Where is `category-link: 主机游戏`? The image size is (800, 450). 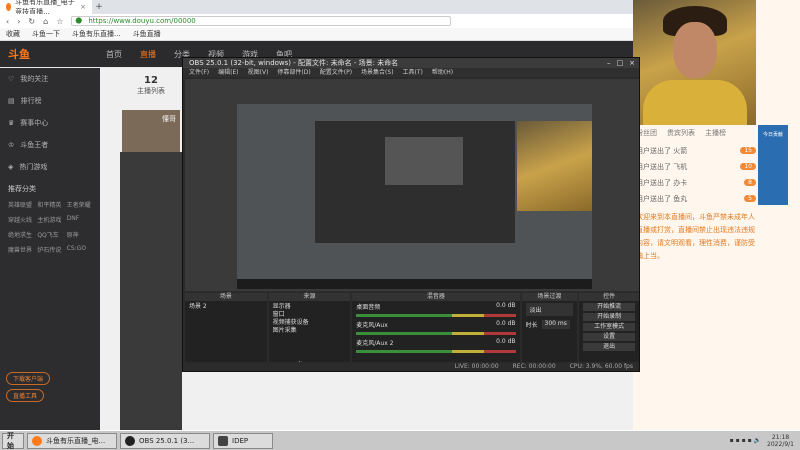 category-link: 主机游戏 is located at coordinates (49, 219).